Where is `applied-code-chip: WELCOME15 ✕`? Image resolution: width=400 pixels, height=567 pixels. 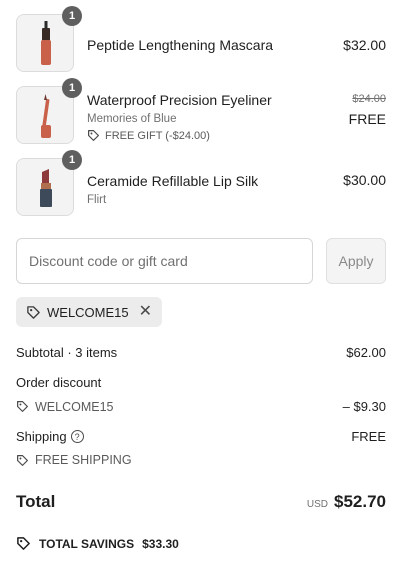 applied-code-chip: WELCOME15 ✕ is located at coordinates (89, 312).